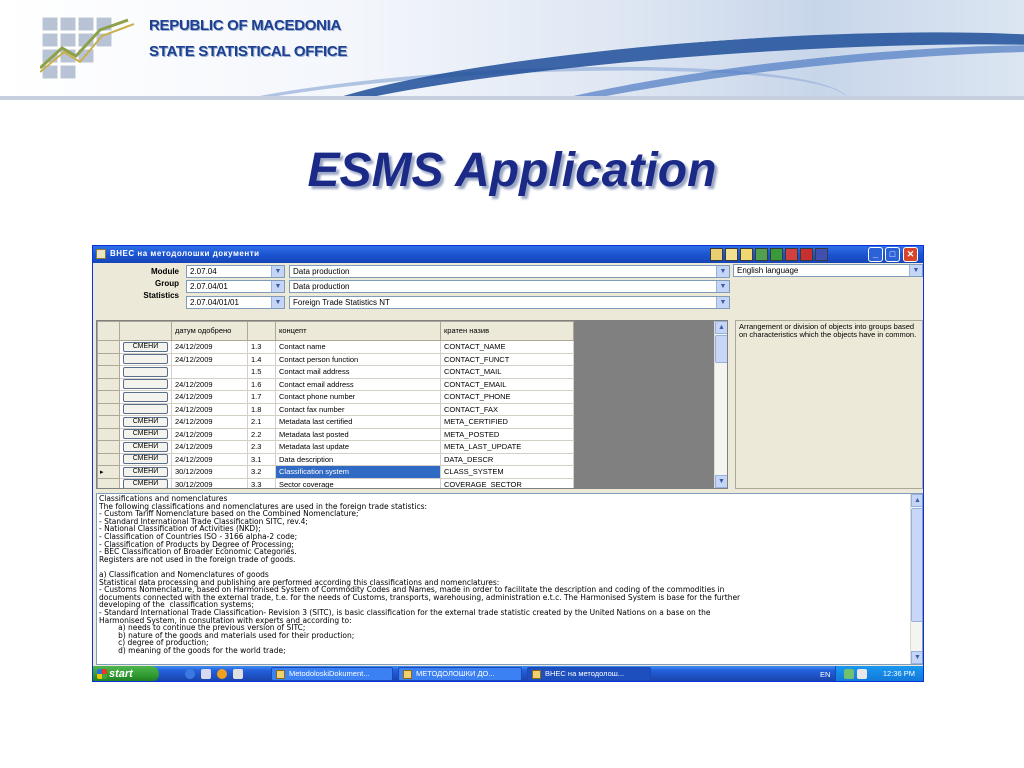  I want to click on toolbar-search-icon, so click(731, 254).